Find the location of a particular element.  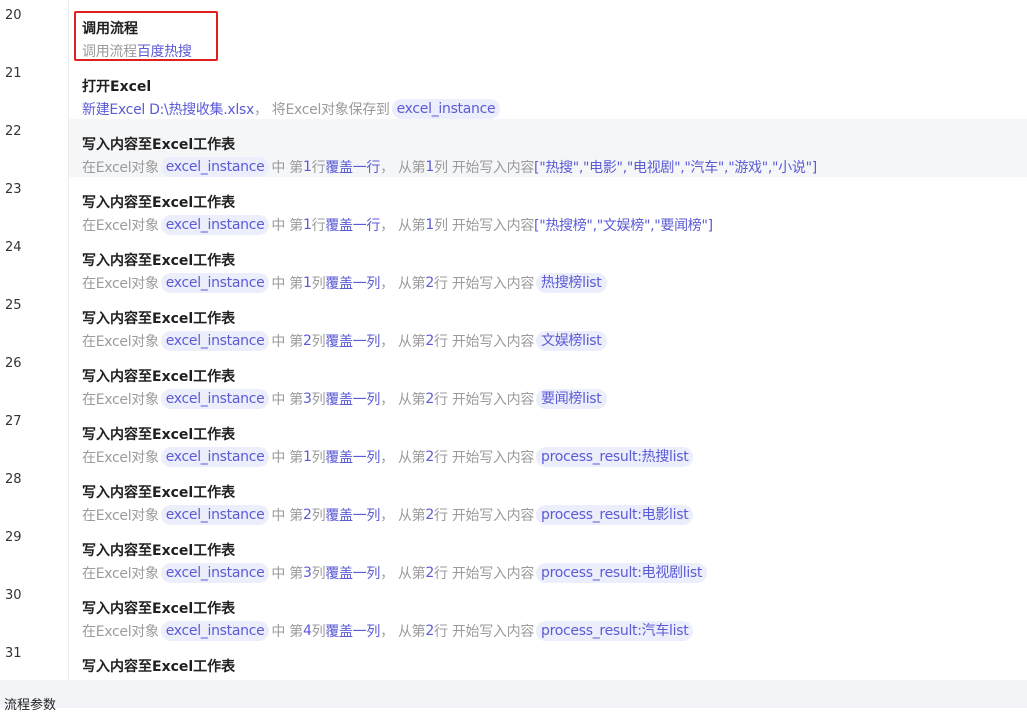

variable-chip: process_result:热搜list is located at coordinates (615, 457).